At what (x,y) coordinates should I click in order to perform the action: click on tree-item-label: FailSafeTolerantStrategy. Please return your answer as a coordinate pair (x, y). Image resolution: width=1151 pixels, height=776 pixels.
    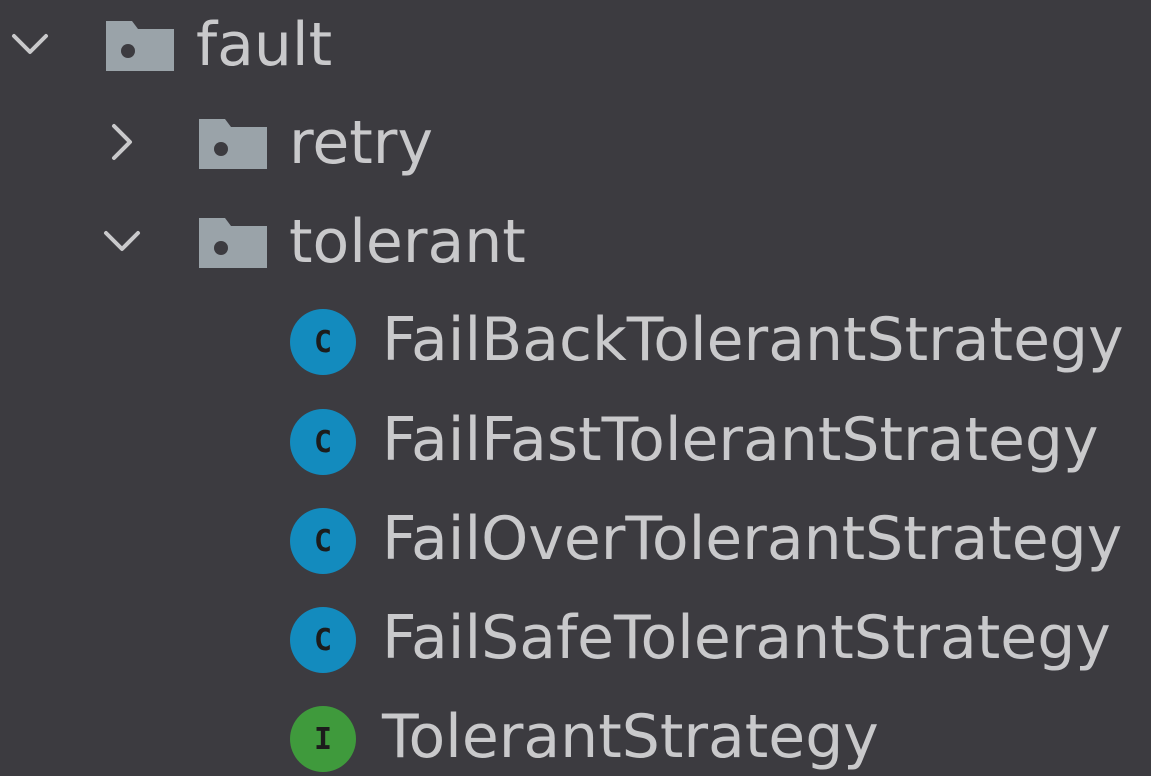
    Looking at the image, I should click on (746, 638).